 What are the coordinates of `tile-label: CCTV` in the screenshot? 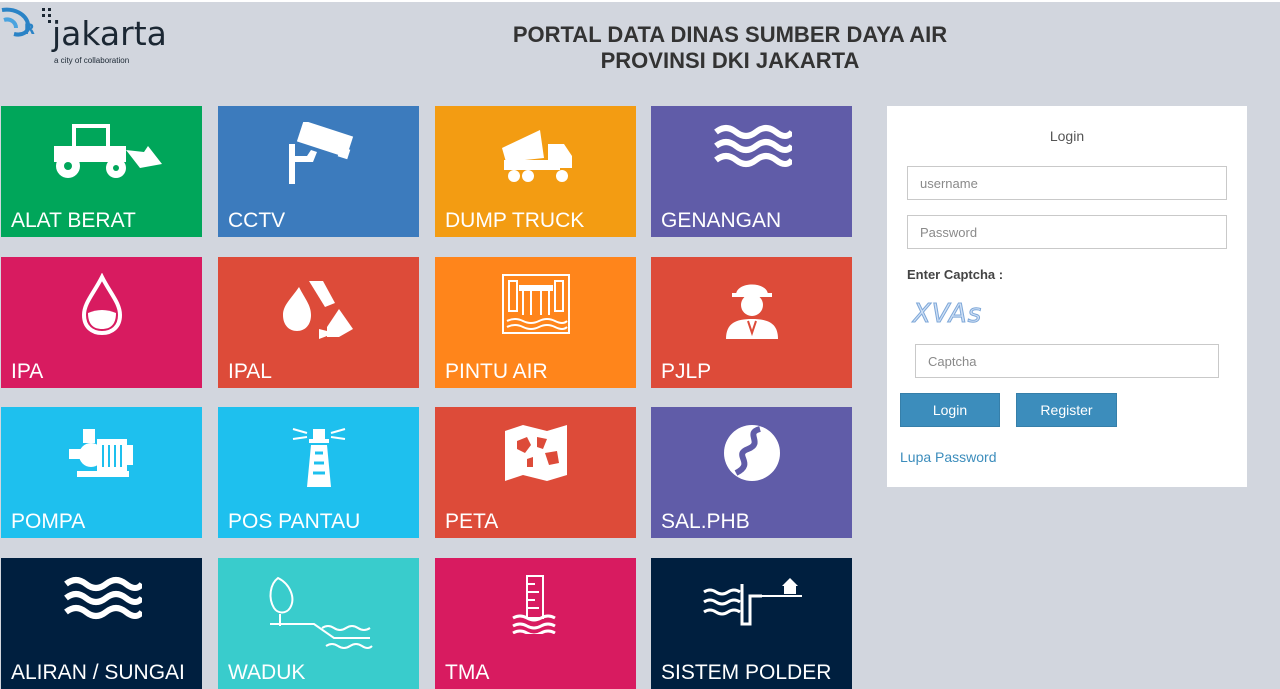 It's located at (257, 220).